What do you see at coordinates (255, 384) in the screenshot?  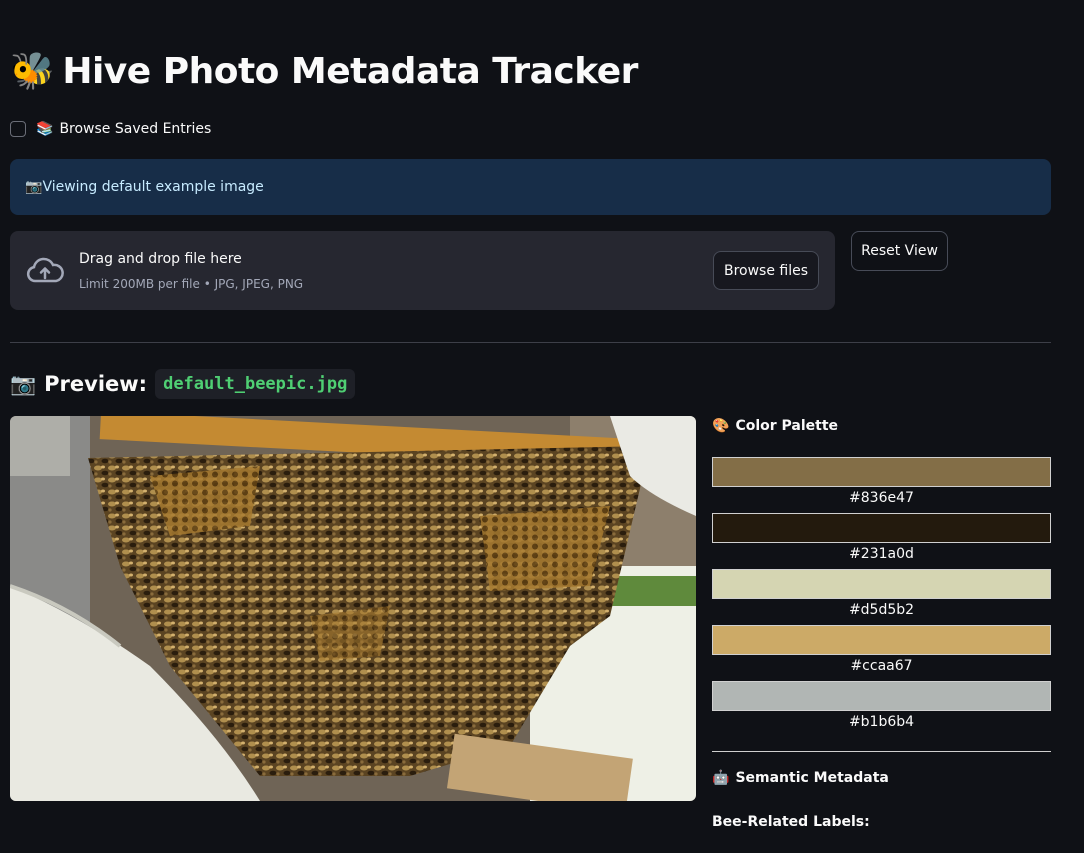 I see `preview-filename: default_beepic.jpg` at bounding box center [255, 384].